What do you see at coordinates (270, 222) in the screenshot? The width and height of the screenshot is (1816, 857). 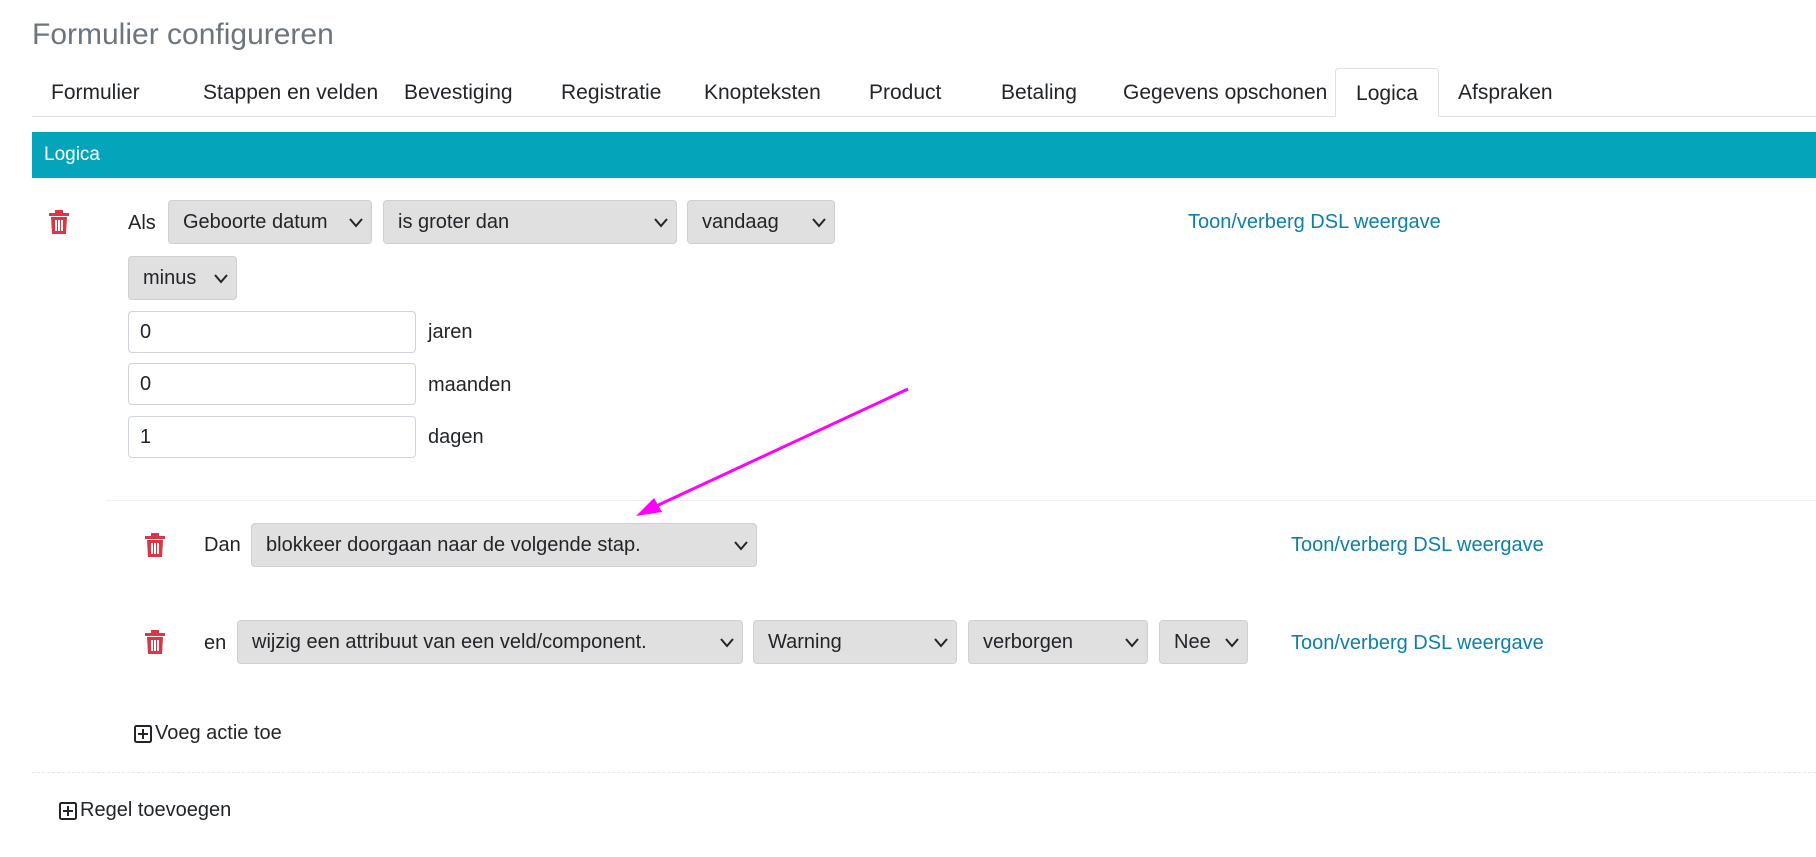 I see `field-select: Geboorte datum` at bounding box center [270, 222].